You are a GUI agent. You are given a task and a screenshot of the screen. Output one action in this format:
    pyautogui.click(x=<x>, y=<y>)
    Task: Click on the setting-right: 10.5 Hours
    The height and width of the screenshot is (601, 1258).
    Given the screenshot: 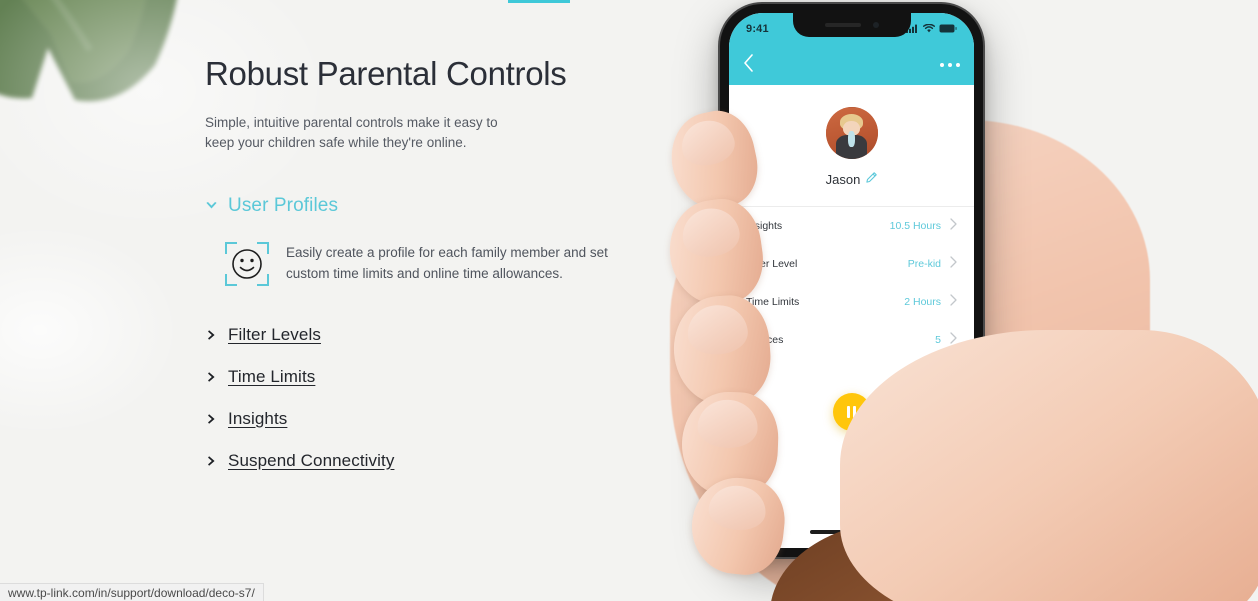 What is the action you would take?
    pyautogui.click(x=923, y=226)
    